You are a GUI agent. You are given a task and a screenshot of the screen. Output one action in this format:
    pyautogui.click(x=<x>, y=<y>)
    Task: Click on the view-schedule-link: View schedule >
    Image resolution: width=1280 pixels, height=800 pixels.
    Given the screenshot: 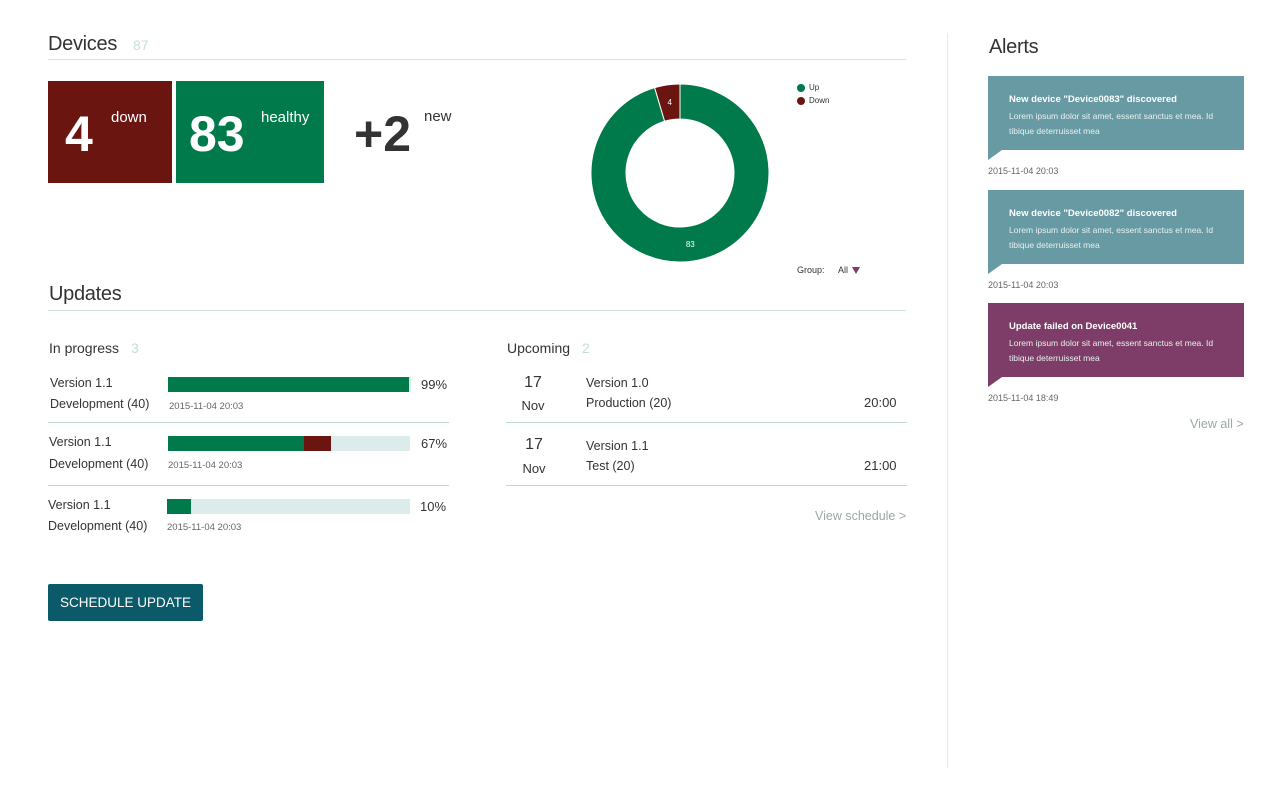 What is the action you would take?
    pyautogui.click(x=860, y=516)
    